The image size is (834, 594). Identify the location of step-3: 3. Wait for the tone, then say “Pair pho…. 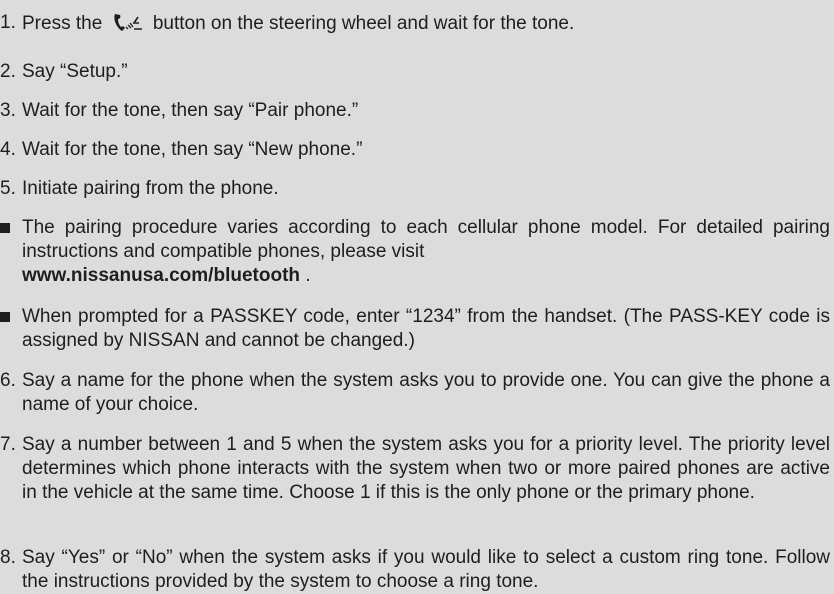
(415, 111).